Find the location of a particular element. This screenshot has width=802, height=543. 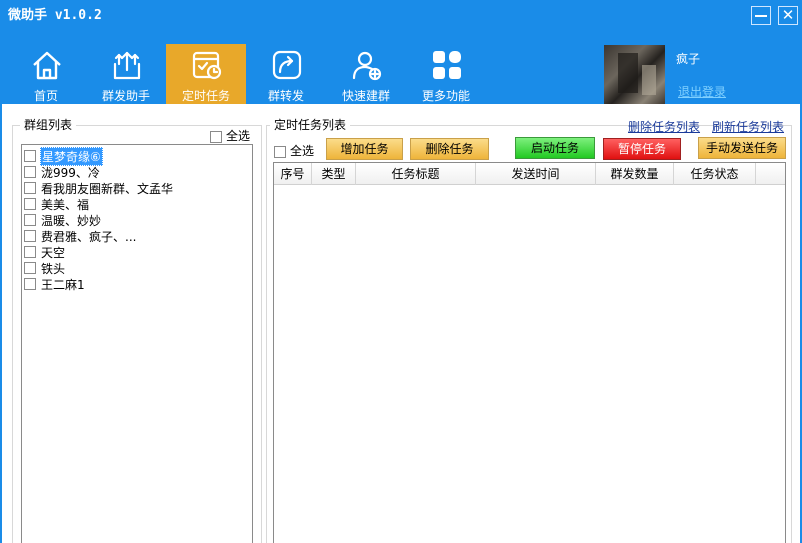

nav-group-forward: 群转发 is located at coordinates (286, 74).